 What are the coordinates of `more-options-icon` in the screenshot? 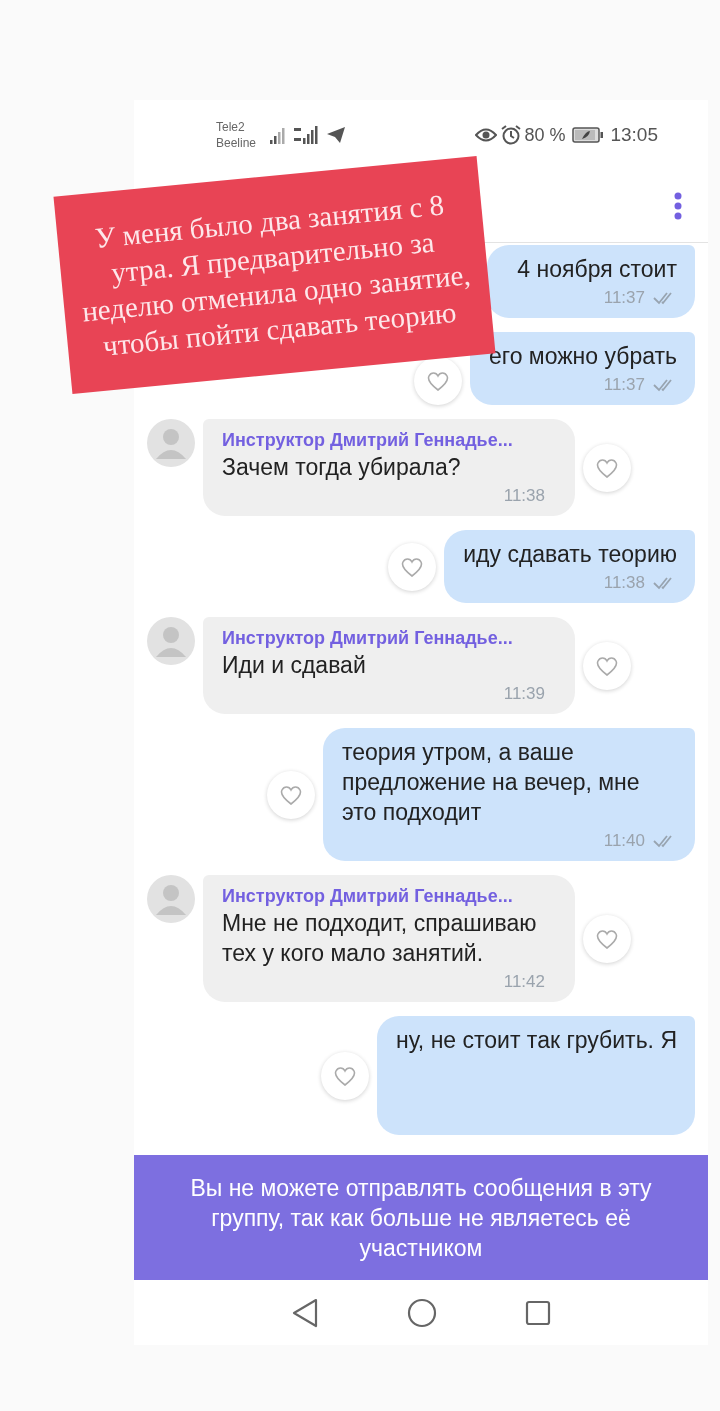 It's located at (678, 206).